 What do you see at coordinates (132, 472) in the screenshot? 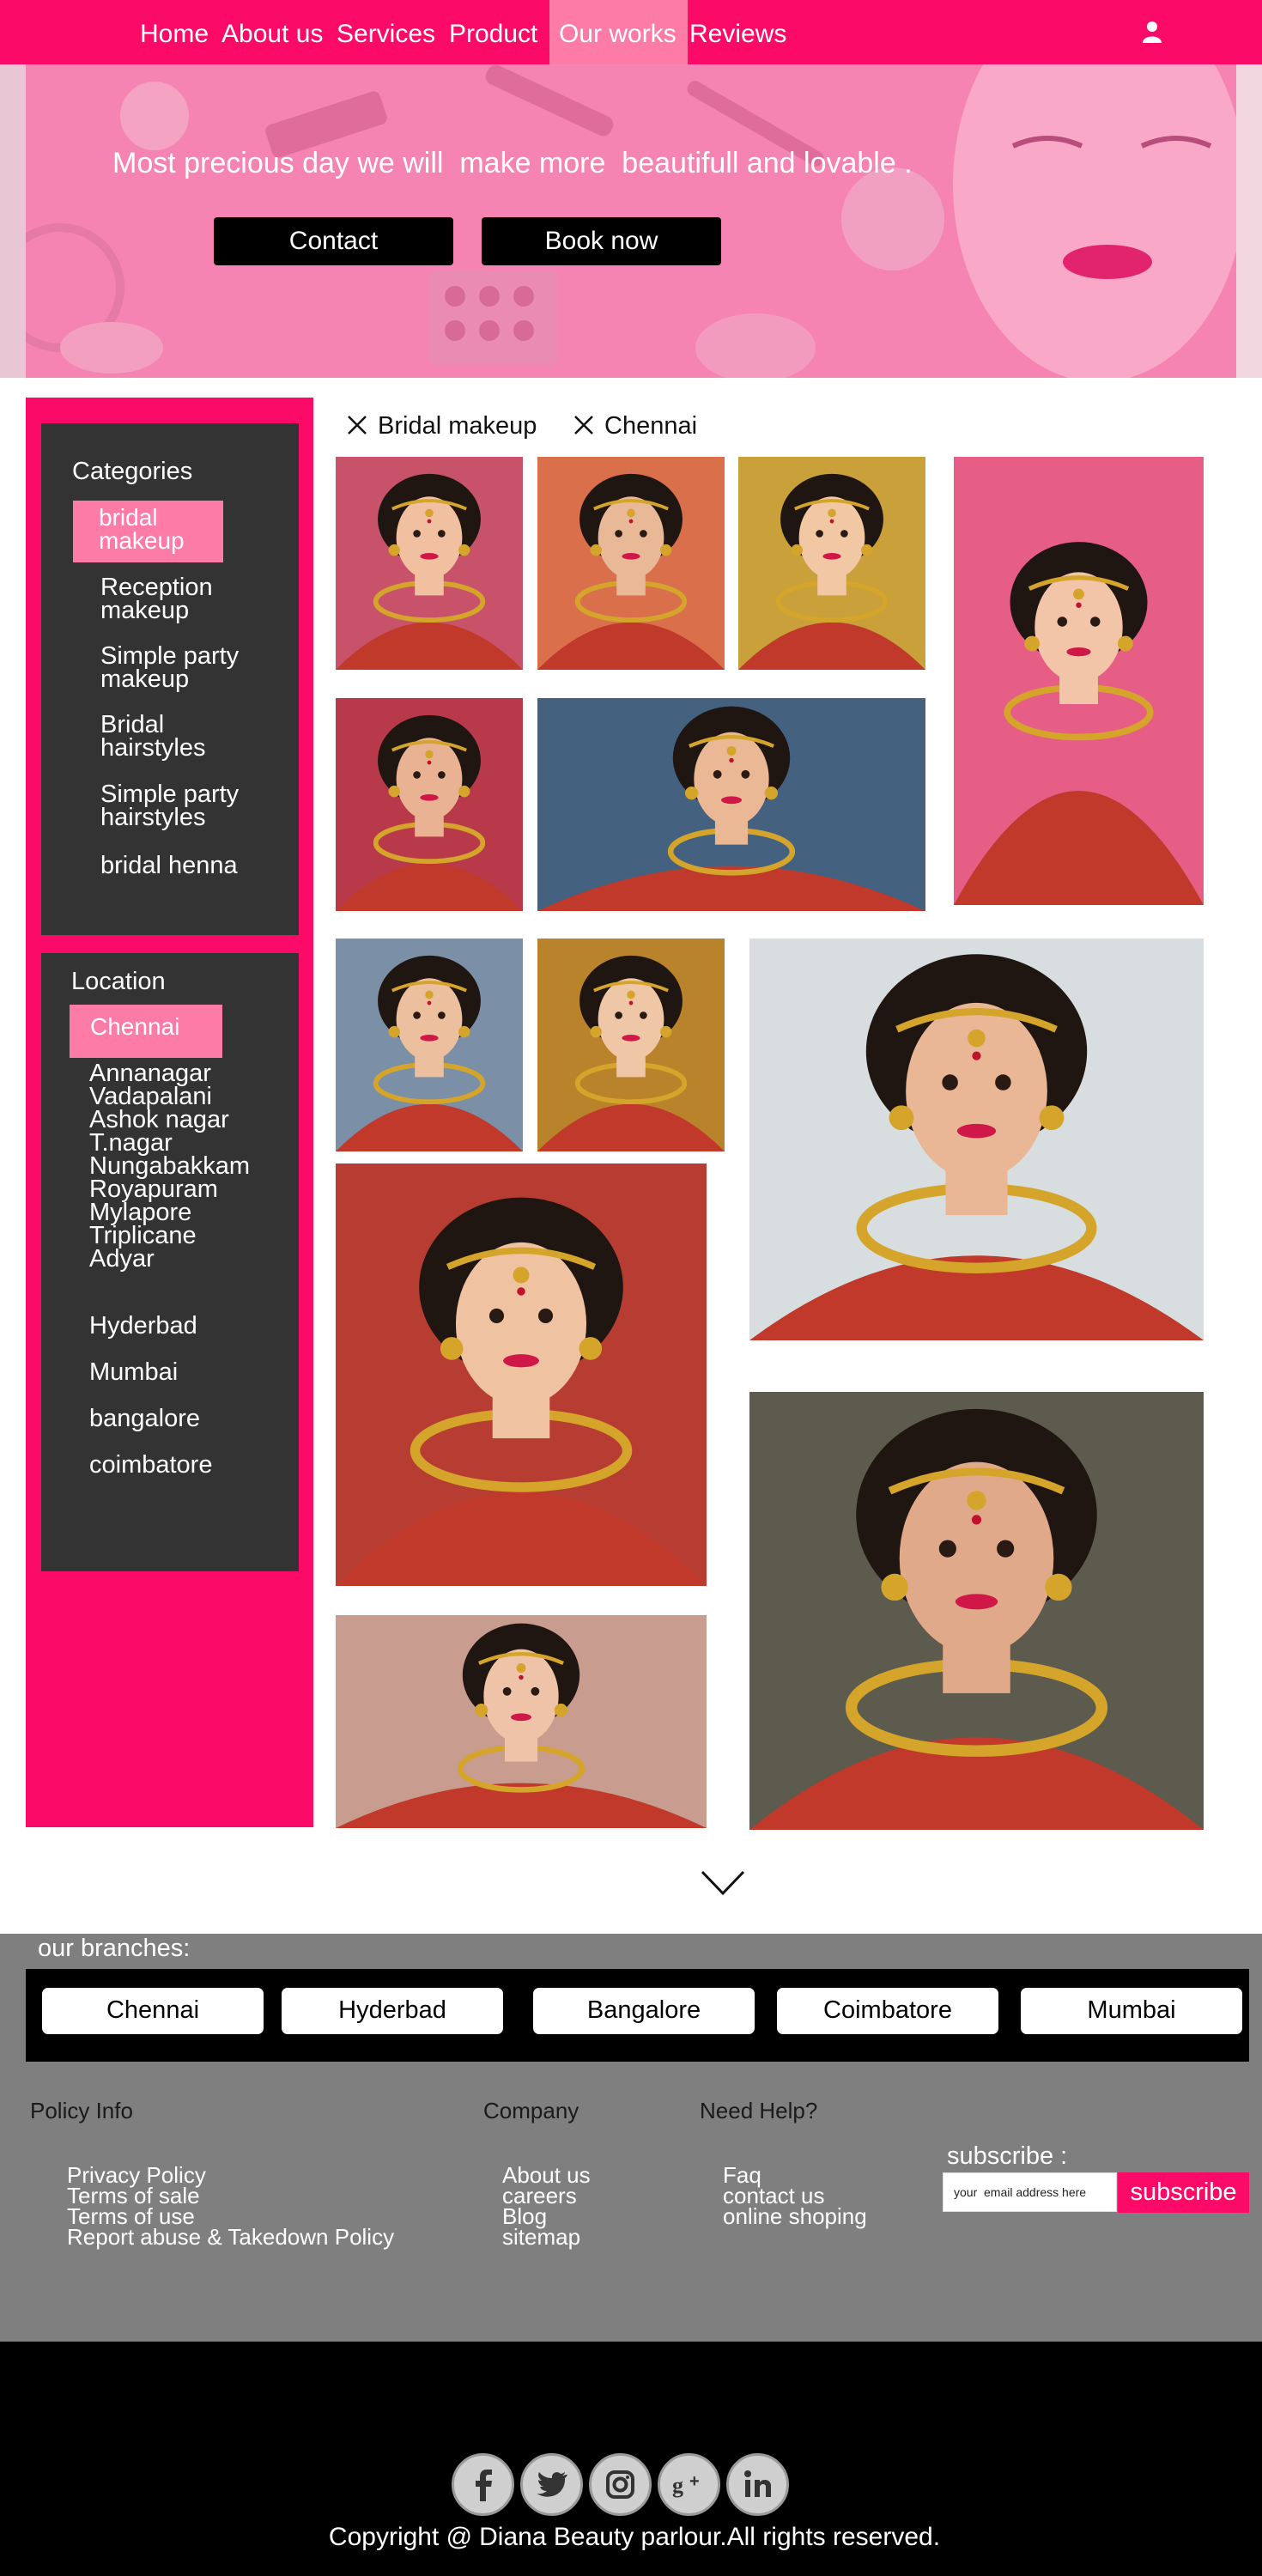
I see `categories-title: Categories` at bounding box center [132, 472].